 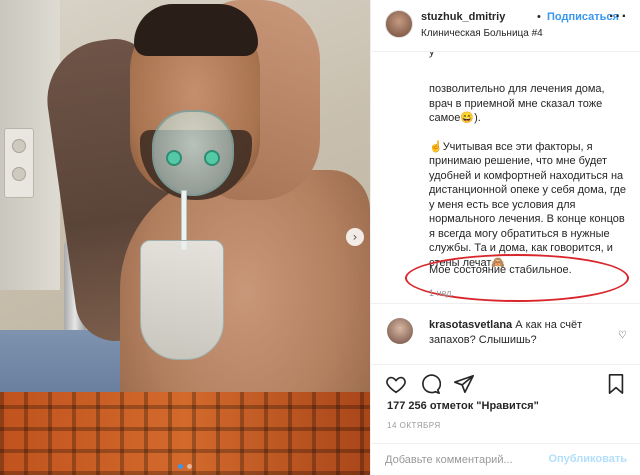 What do you see at coordinates (464, 384) in the screenshot?
I see `share-icon` at bounding box center [464, 384].